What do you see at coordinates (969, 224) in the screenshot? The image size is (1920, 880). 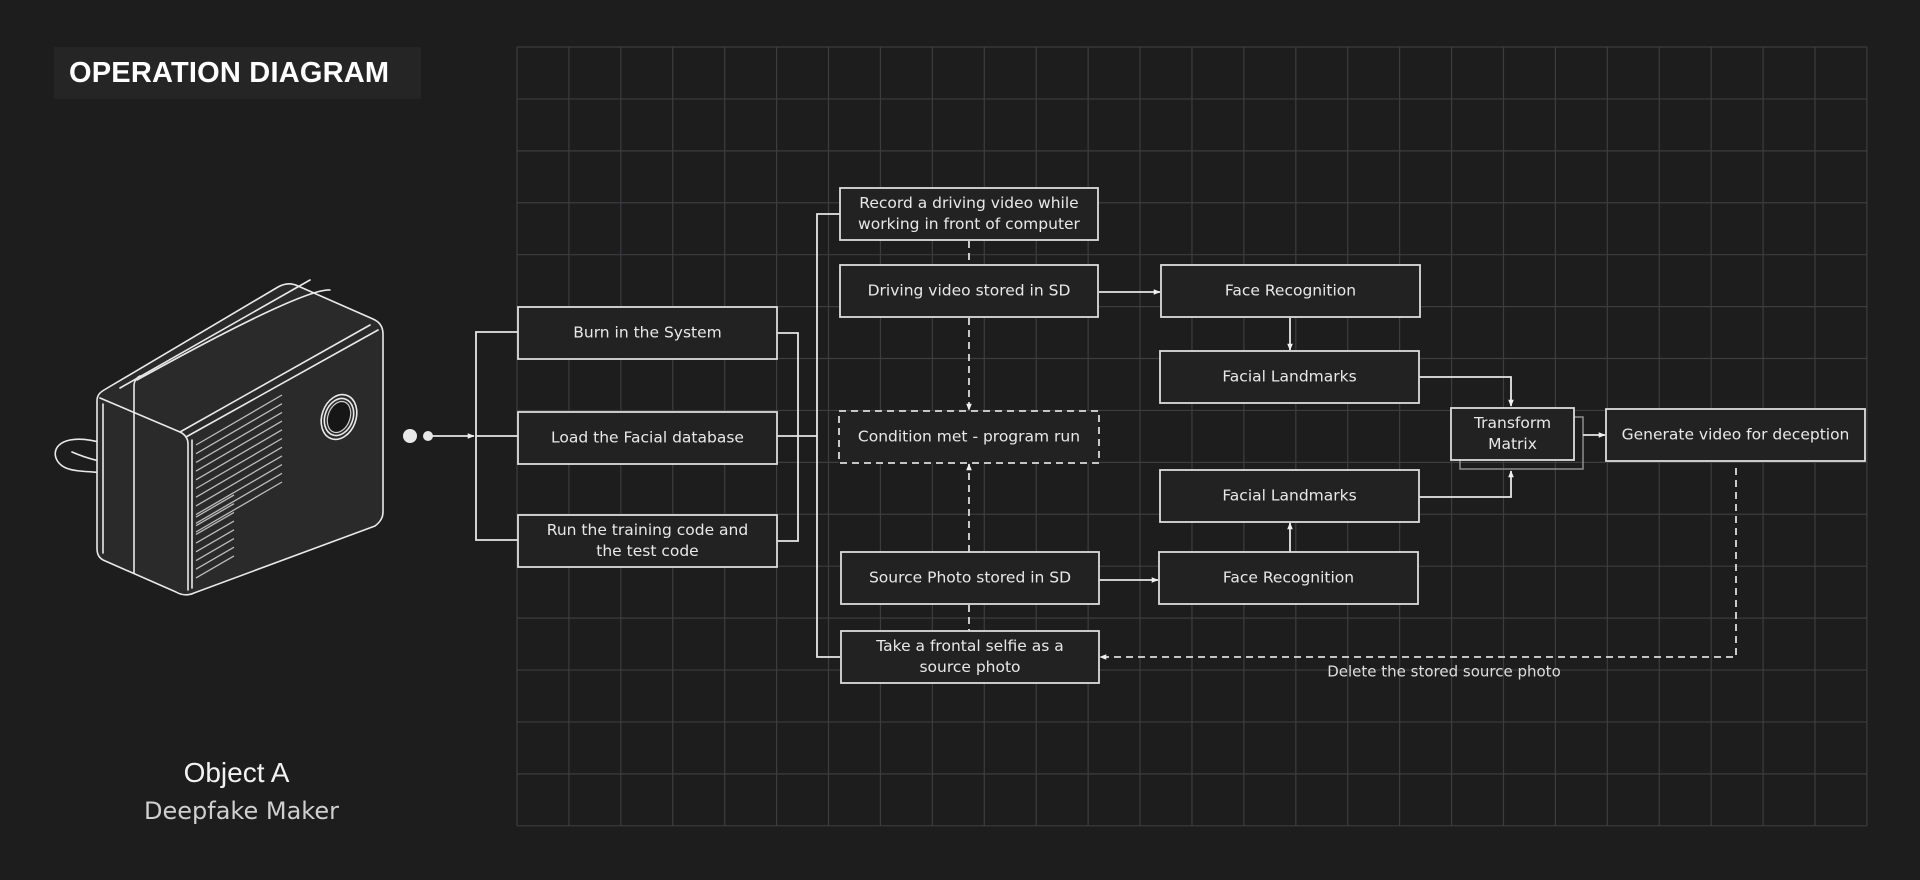 I see `node-label: working in front of computer` at bounding box center [969, 224].